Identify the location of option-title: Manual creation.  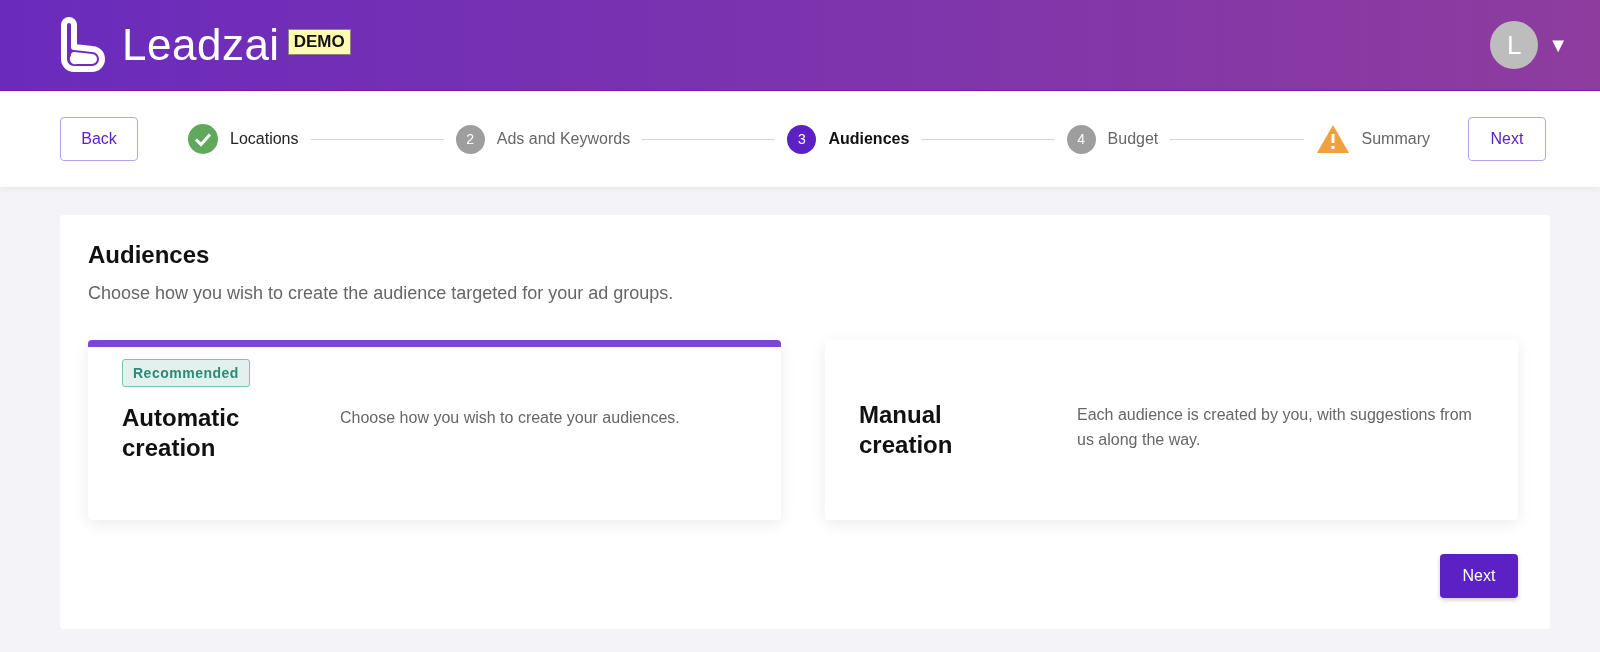
(906, 430).